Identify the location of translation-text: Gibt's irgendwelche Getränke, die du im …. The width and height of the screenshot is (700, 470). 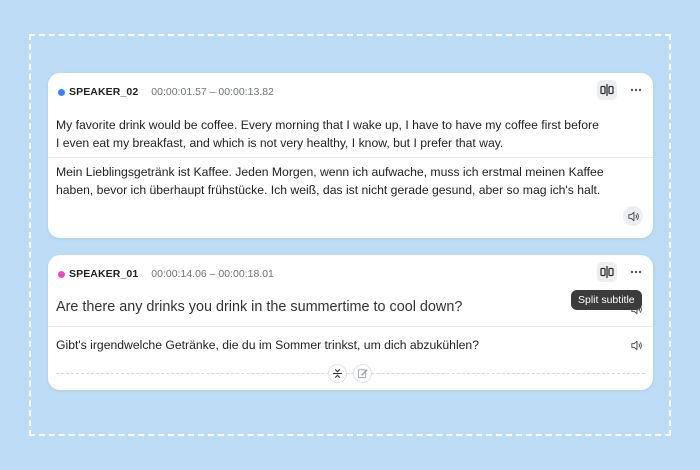
(267, 345).